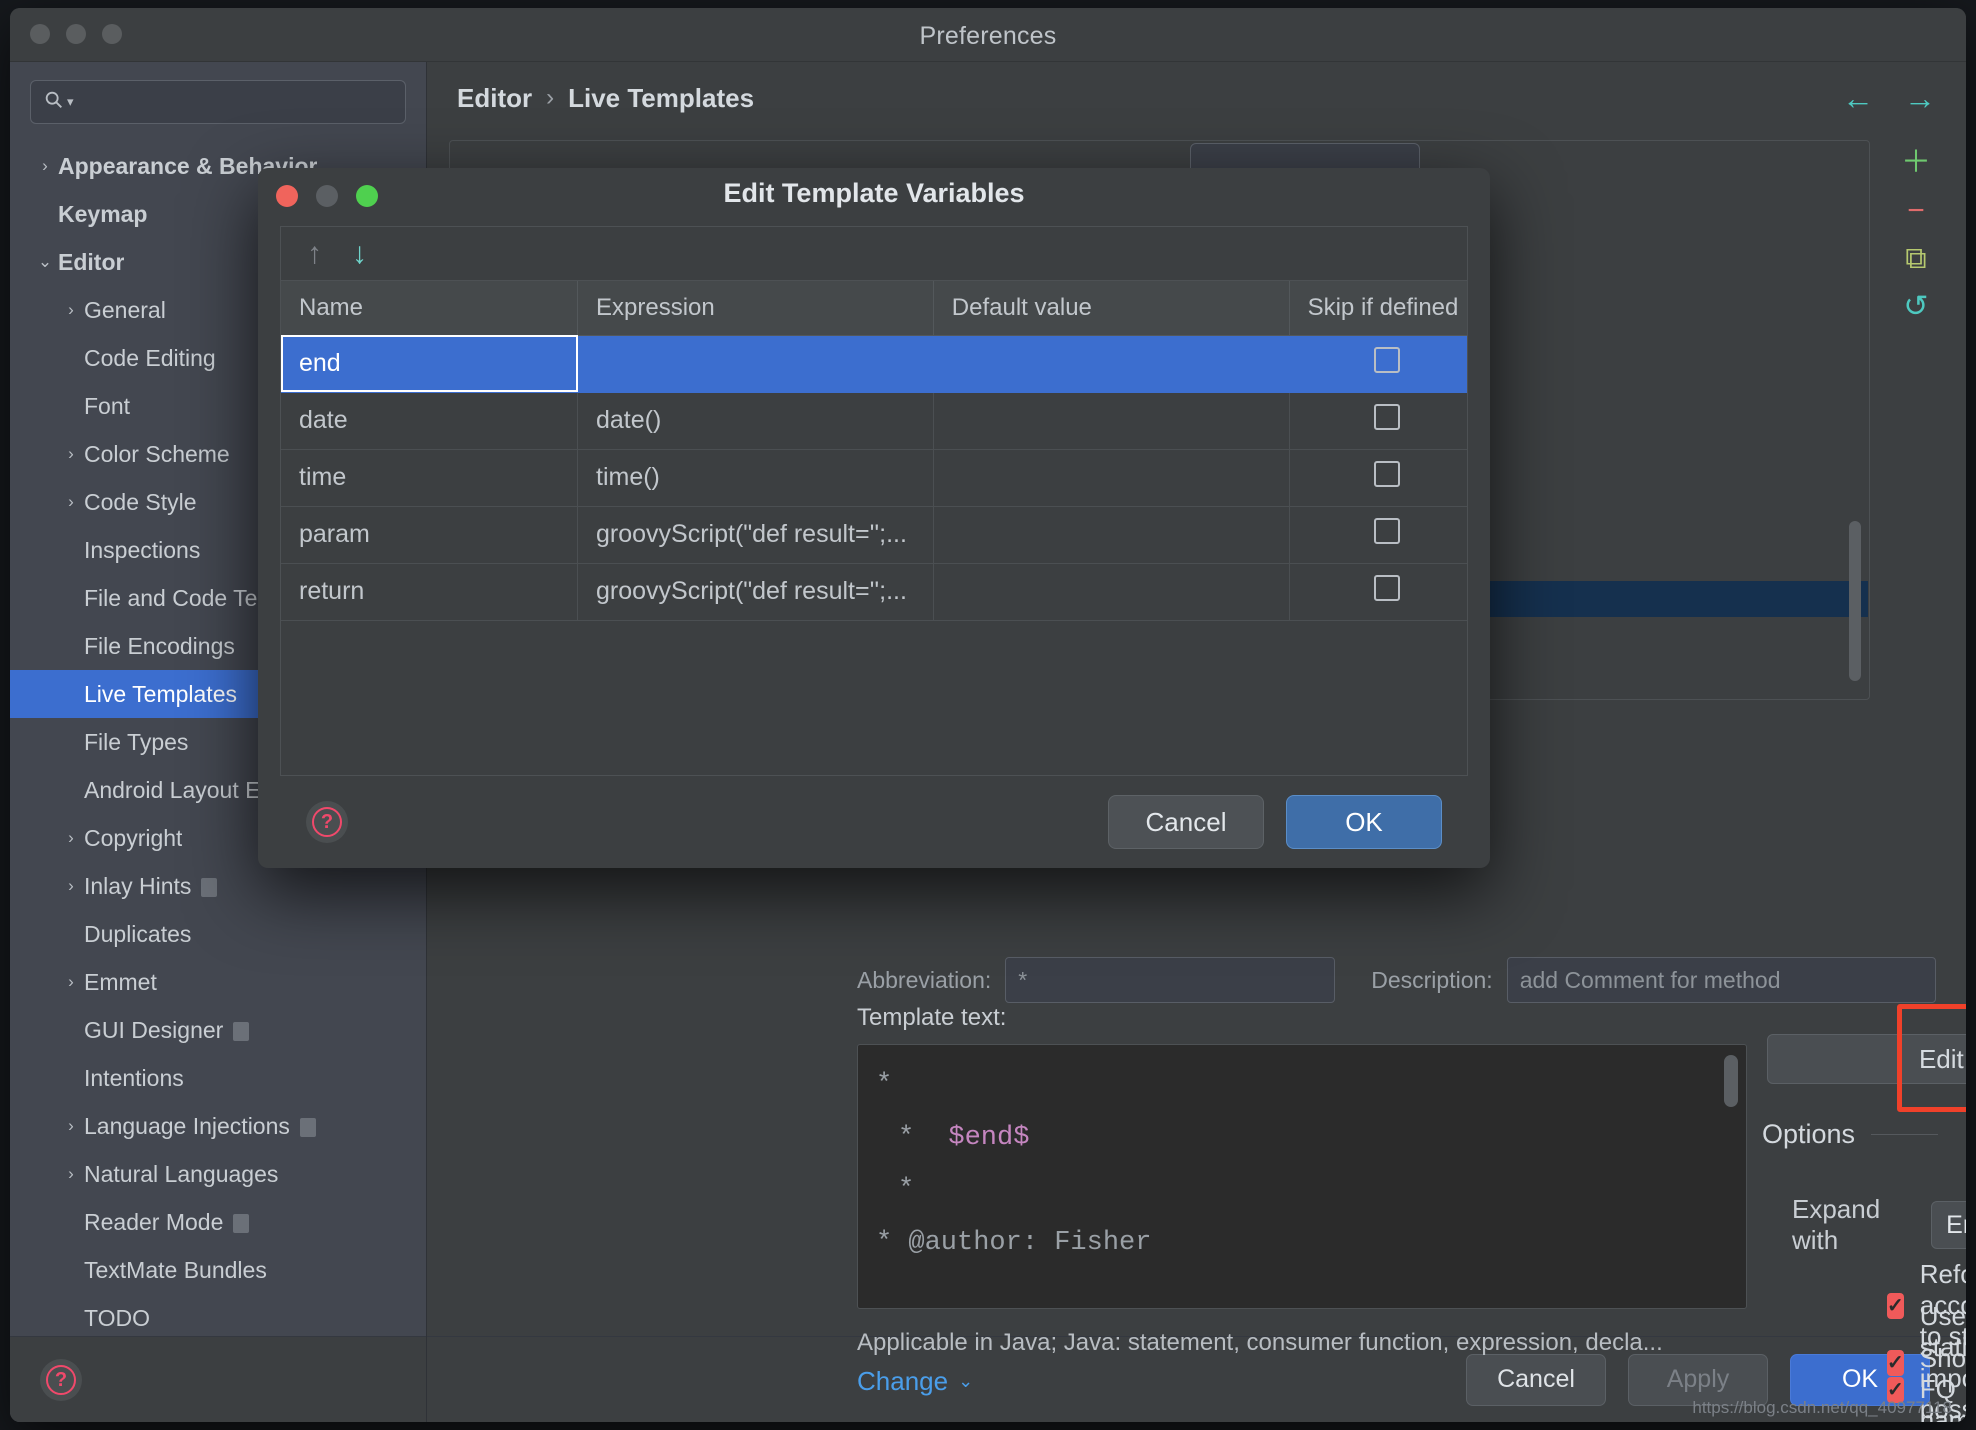 The image size is (1976, 1430). Describe the element at coordinates (218, 1270) in the screenshot. I see `sidebar-item-textmate-bundles: ›TextMate Bundles` at that location.